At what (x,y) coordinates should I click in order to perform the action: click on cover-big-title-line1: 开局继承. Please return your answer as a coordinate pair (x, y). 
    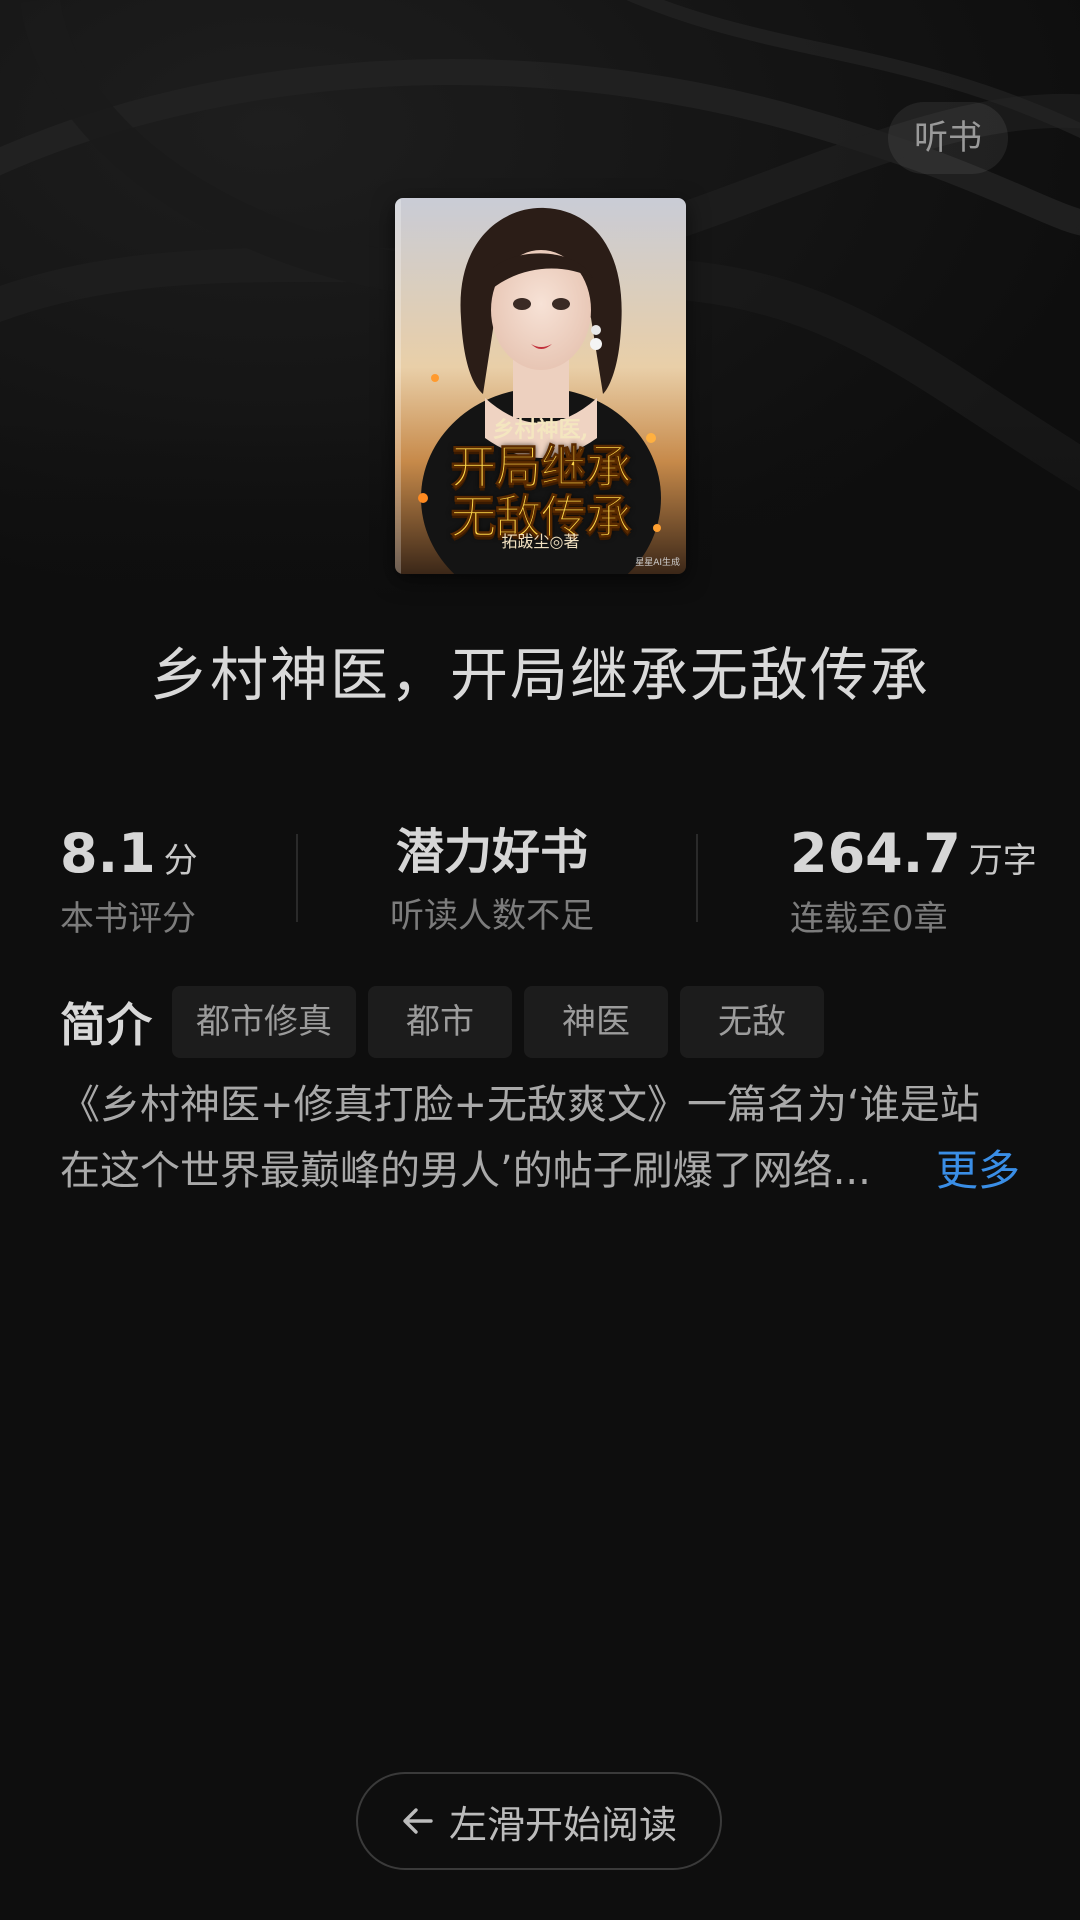
    Looking at the image, I should click on (541, 467).